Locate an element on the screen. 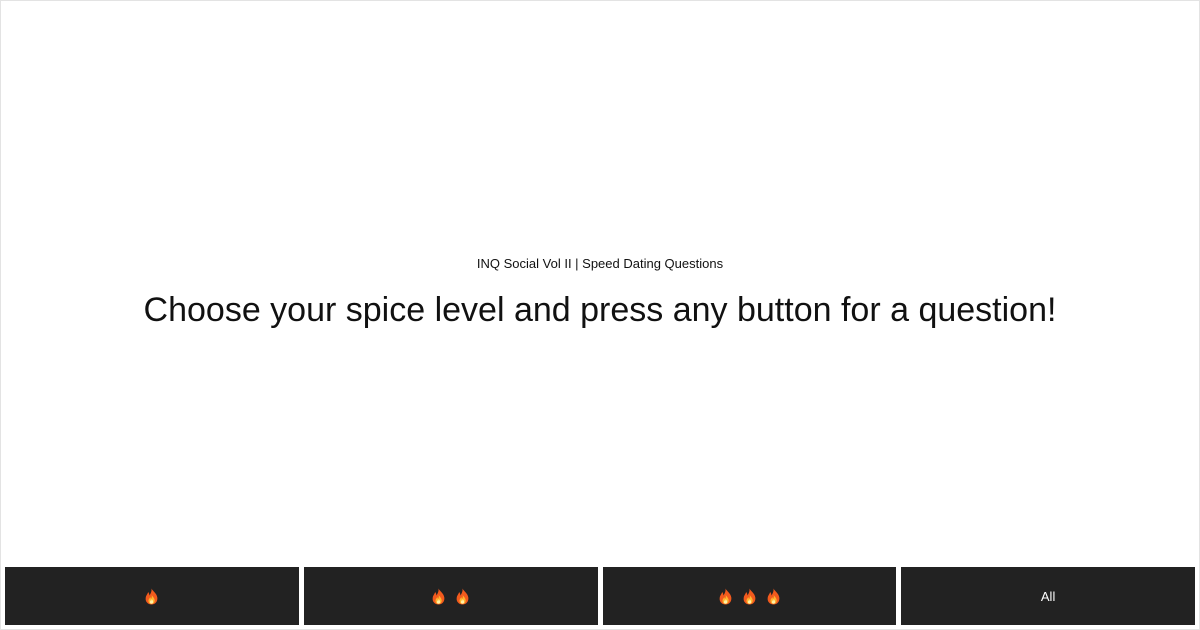 The width and height of the screenshot is (1200, 630). spice-level-bar: All is located at coordinates (600, 596).